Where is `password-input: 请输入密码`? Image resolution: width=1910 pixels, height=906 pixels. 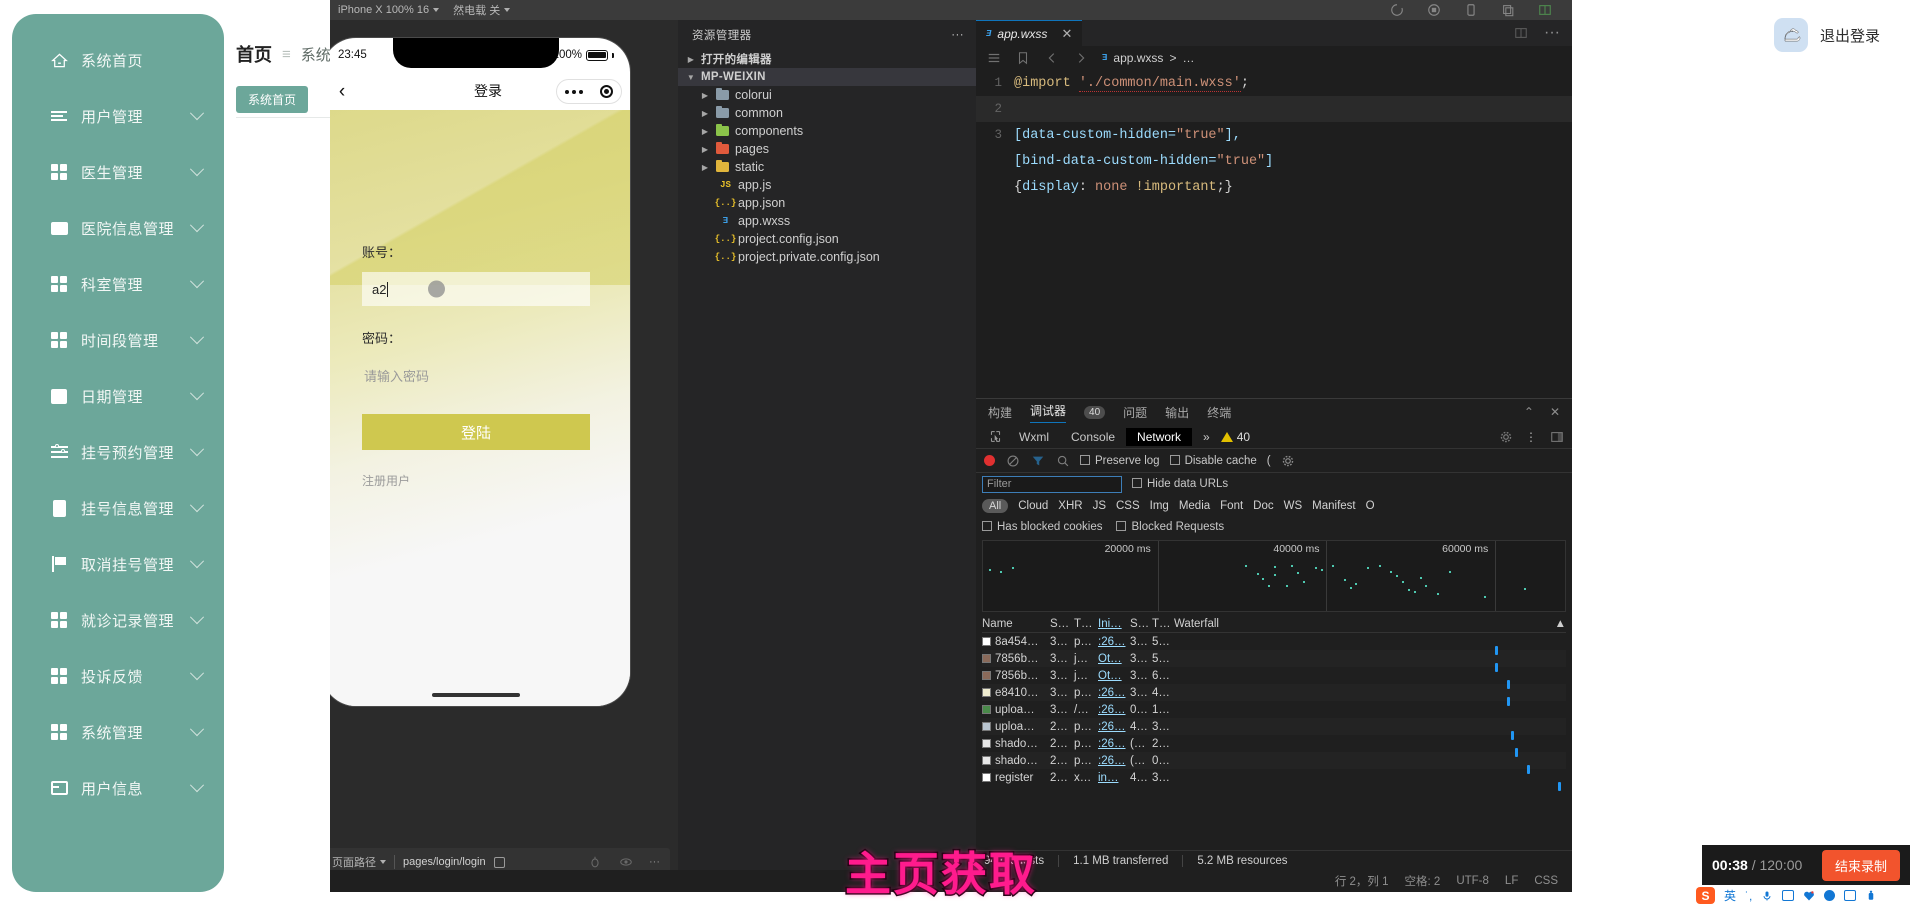 password-input: 请输入密码 is located at coordinates (476, 375).